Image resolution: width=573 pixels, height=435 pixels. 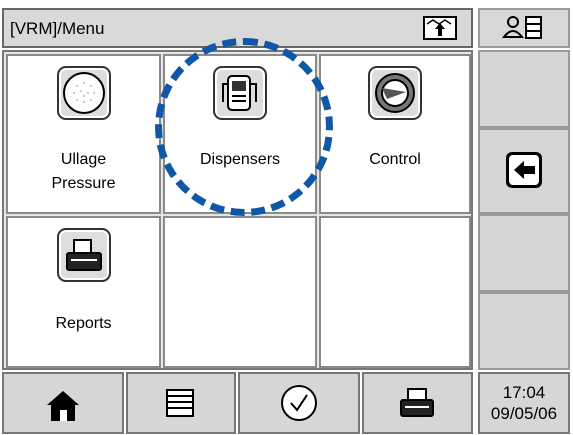 I want to click on menu-item-label: Control, so click(x=395, y=159).